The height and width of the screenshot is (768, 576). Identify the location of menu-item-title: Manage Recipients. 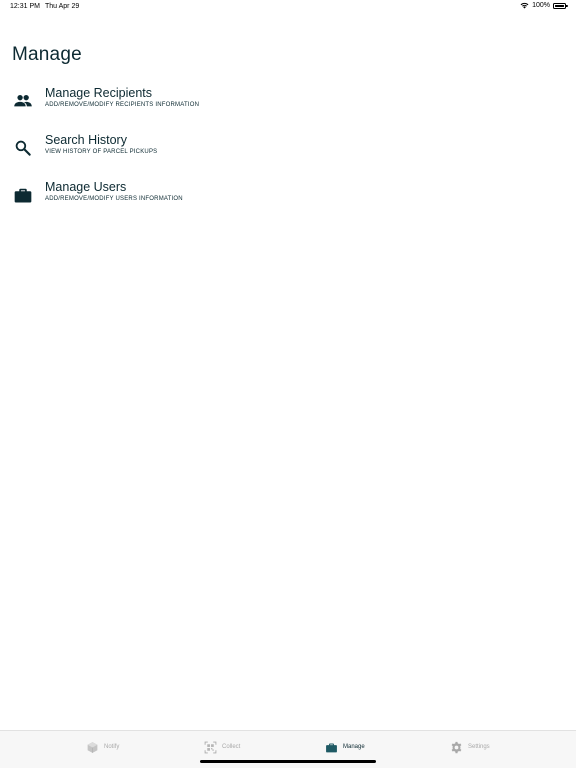
(99, 93).